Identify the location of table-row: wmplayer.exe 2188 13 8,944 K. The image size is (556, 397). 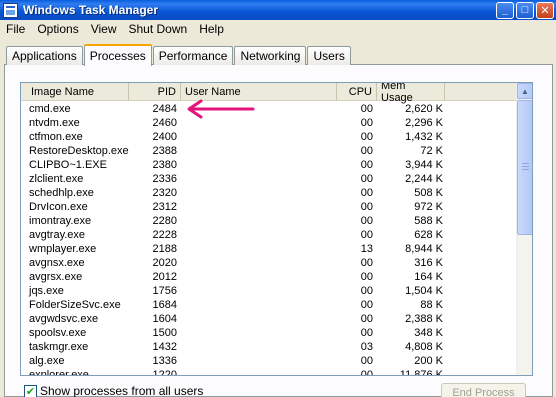
(269, 249).